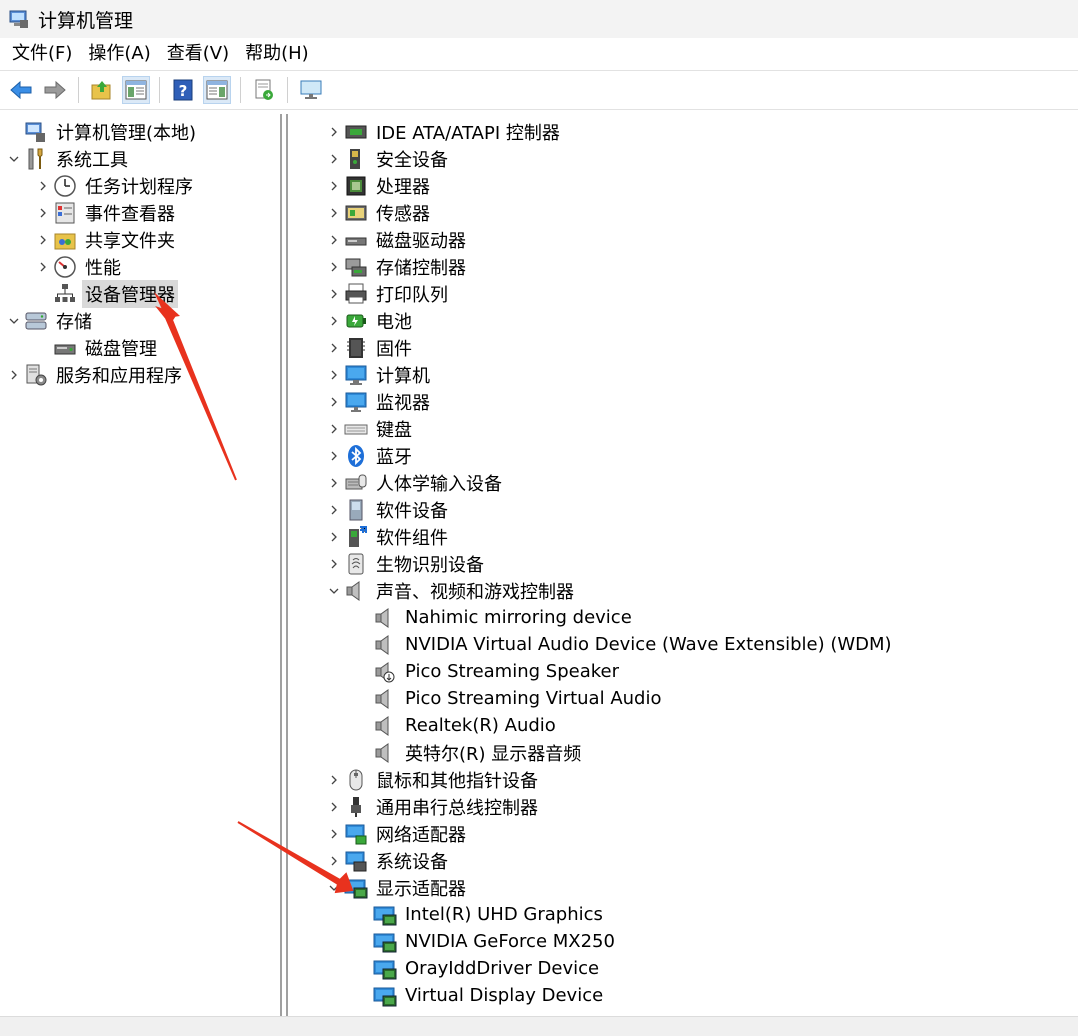  Describe the element at coordinates (443, 131) in the screenshot. I see `tree-item: IDE ATA/ATAPI 控制器` at that location.